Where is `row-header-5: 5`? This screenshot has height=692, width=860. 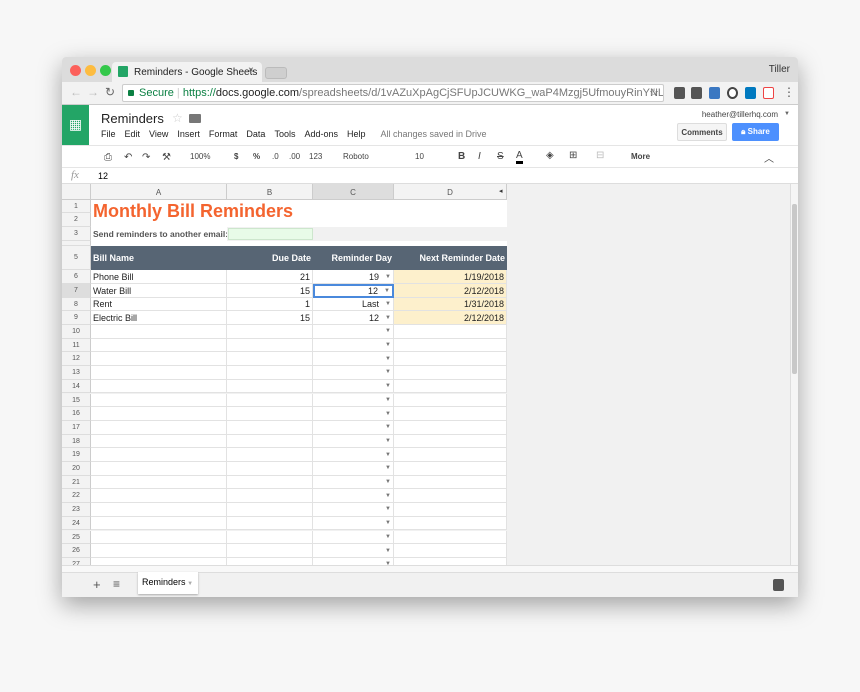
row-header-5: 5 is located at coordinates (76, 258).